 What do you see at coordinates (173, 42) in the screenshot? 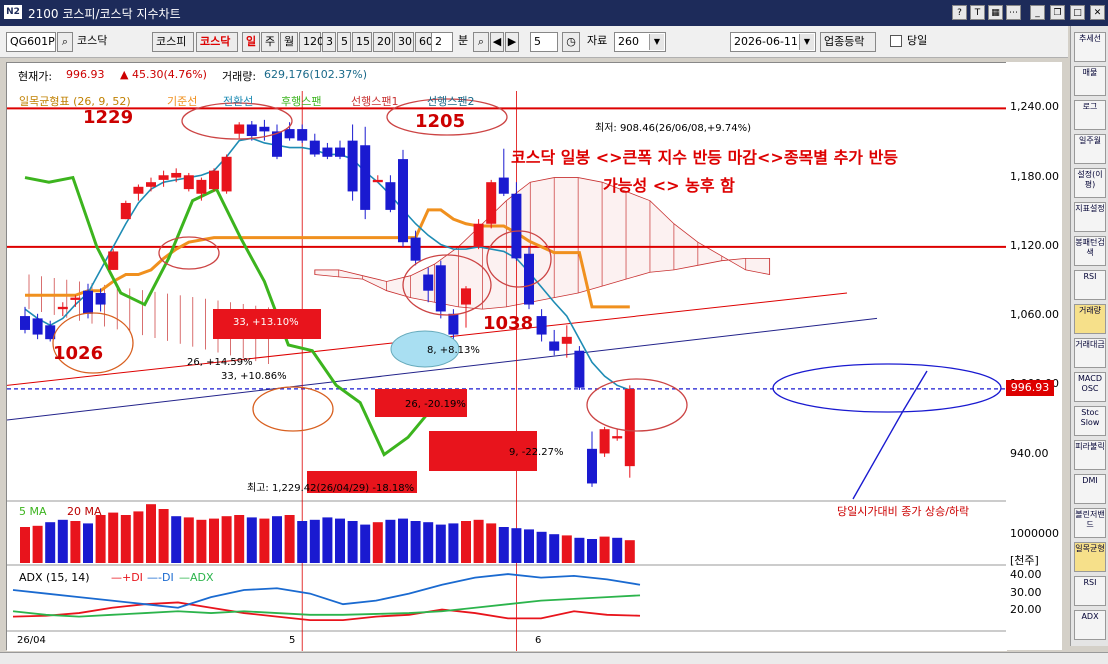
I see `kospi-button: 코스피` at bounding box center [173, 42].